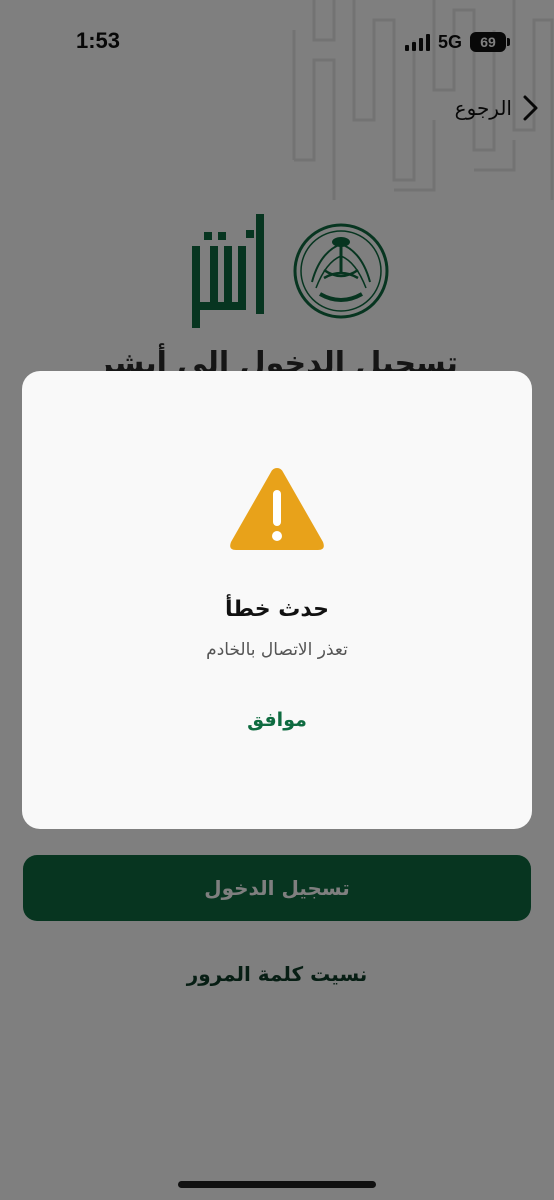 The image size is (554, 1200). What do you see at coordinates (277, 650) in the screenshot?
I see `alert-message: تعذر الاتصال بالخادم` at bounding box center [277, 650].